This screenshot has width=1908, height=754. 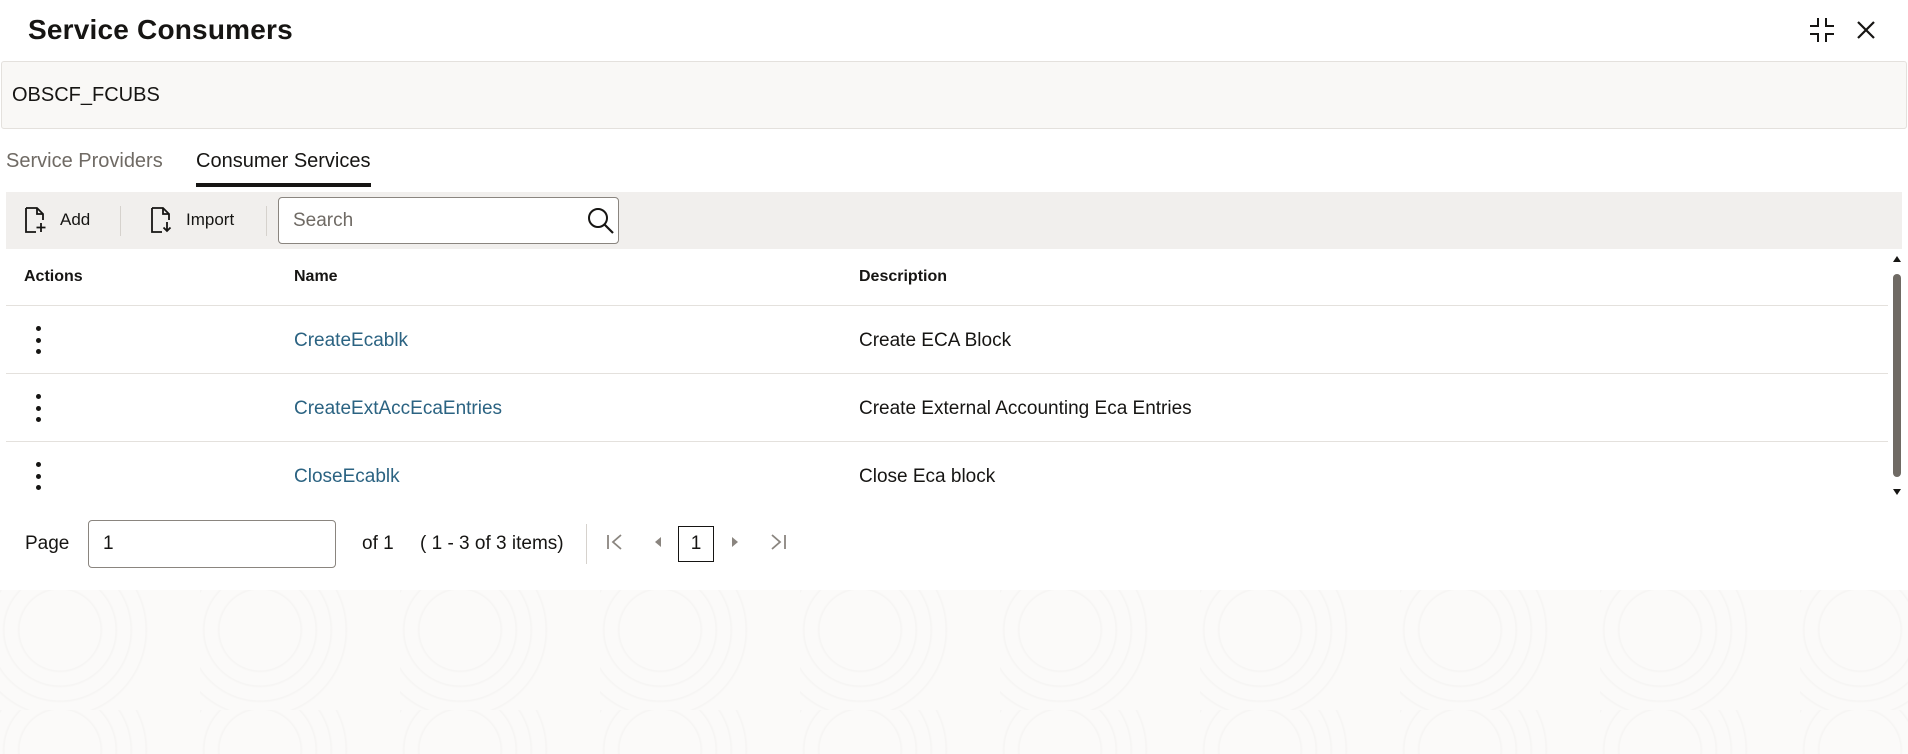 I want to click on column-header-name: Name, so click(x=316, y=277).